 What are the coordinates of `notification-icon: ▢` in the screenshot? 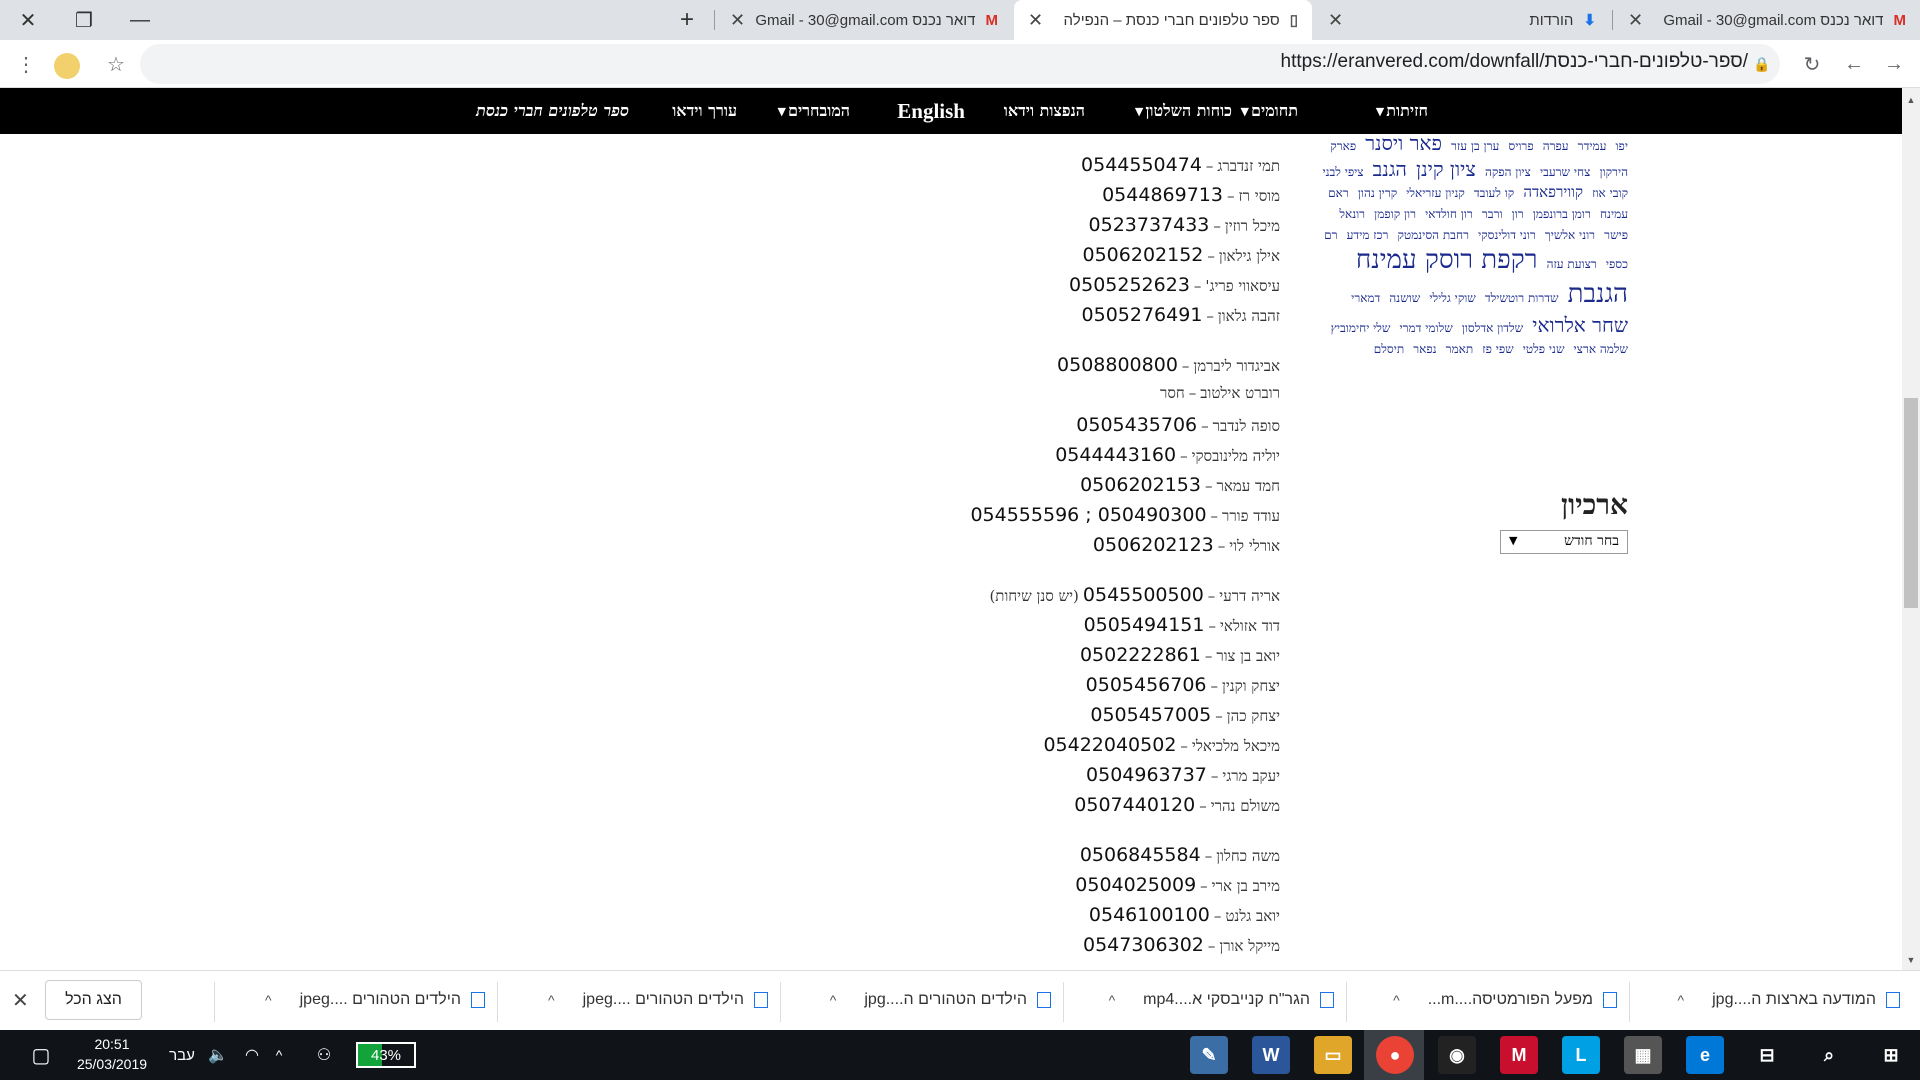 It's located at (41, 1055).